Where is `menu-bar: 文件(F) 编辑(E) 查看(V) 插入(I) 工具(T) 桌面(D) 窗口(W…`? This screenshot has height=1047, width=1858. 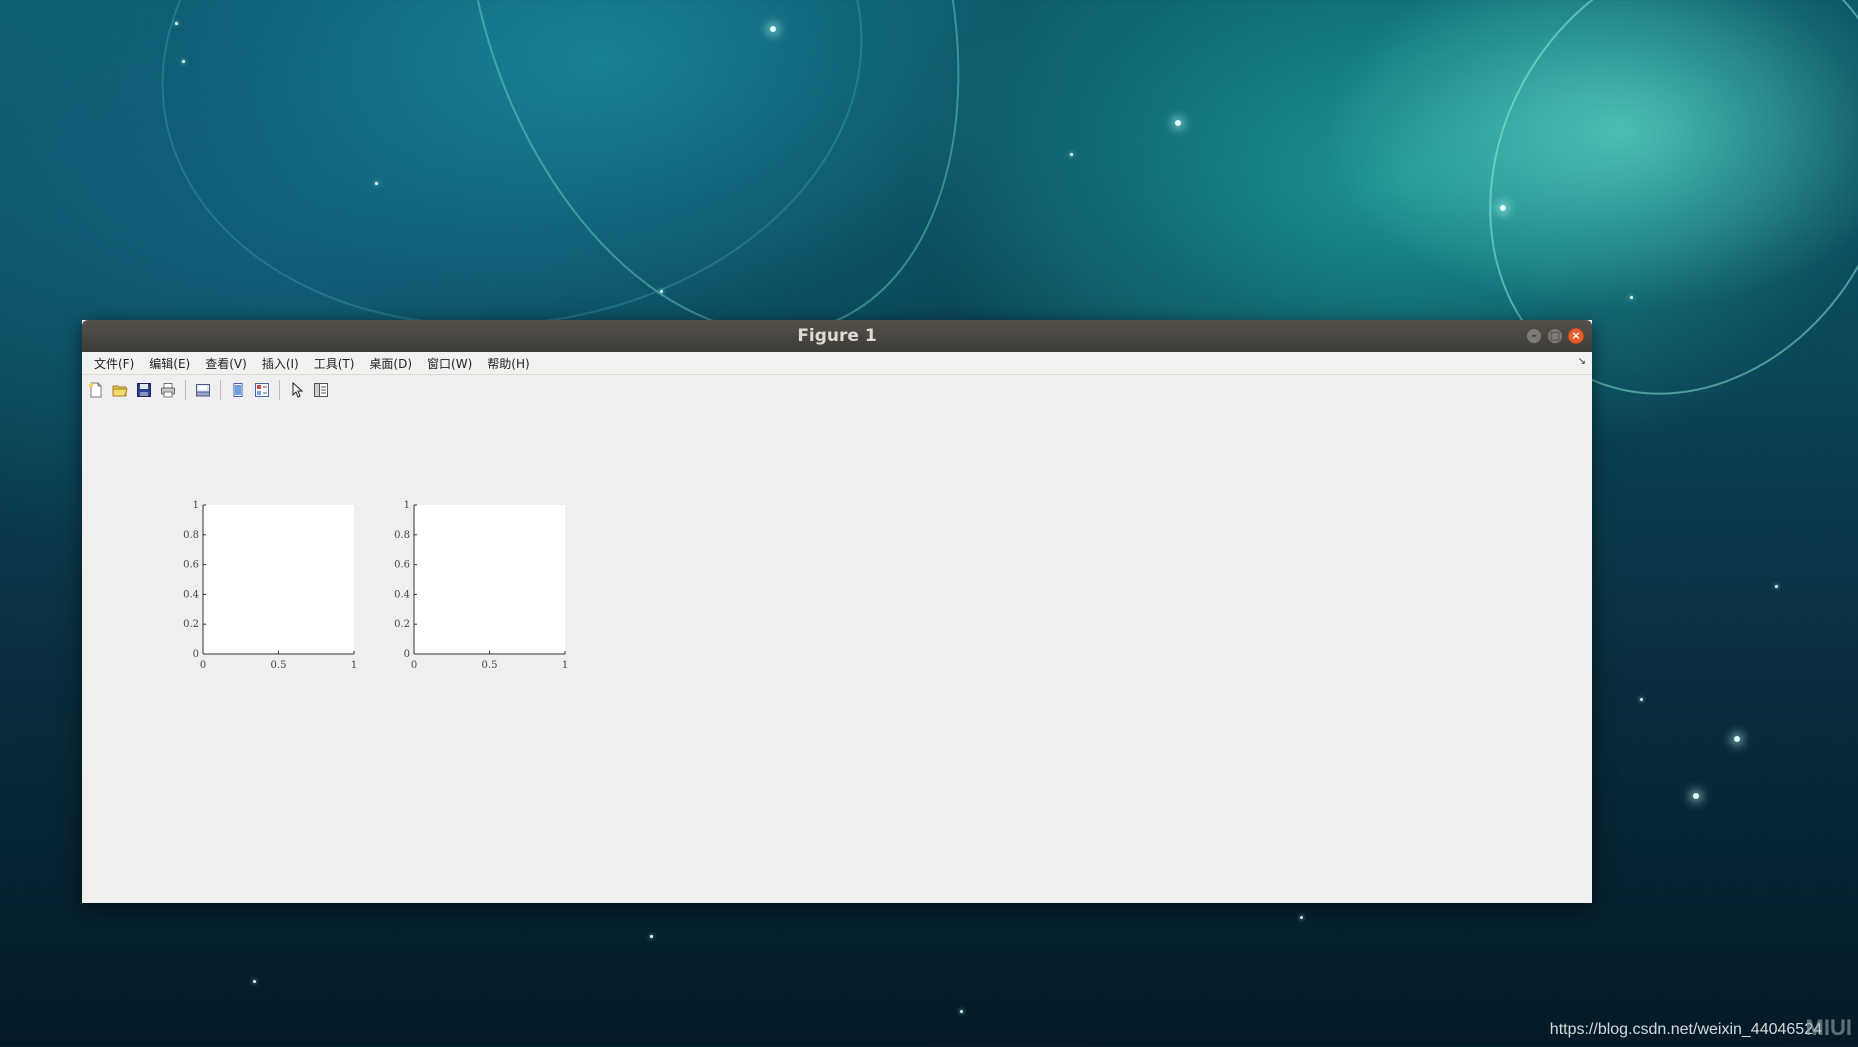
menu-bar: 文件(F) 编辑(E) 查看(V) 插入(I) 工具(T) 桌面(D) 窗口(W… is located at coordinates (837, 363).